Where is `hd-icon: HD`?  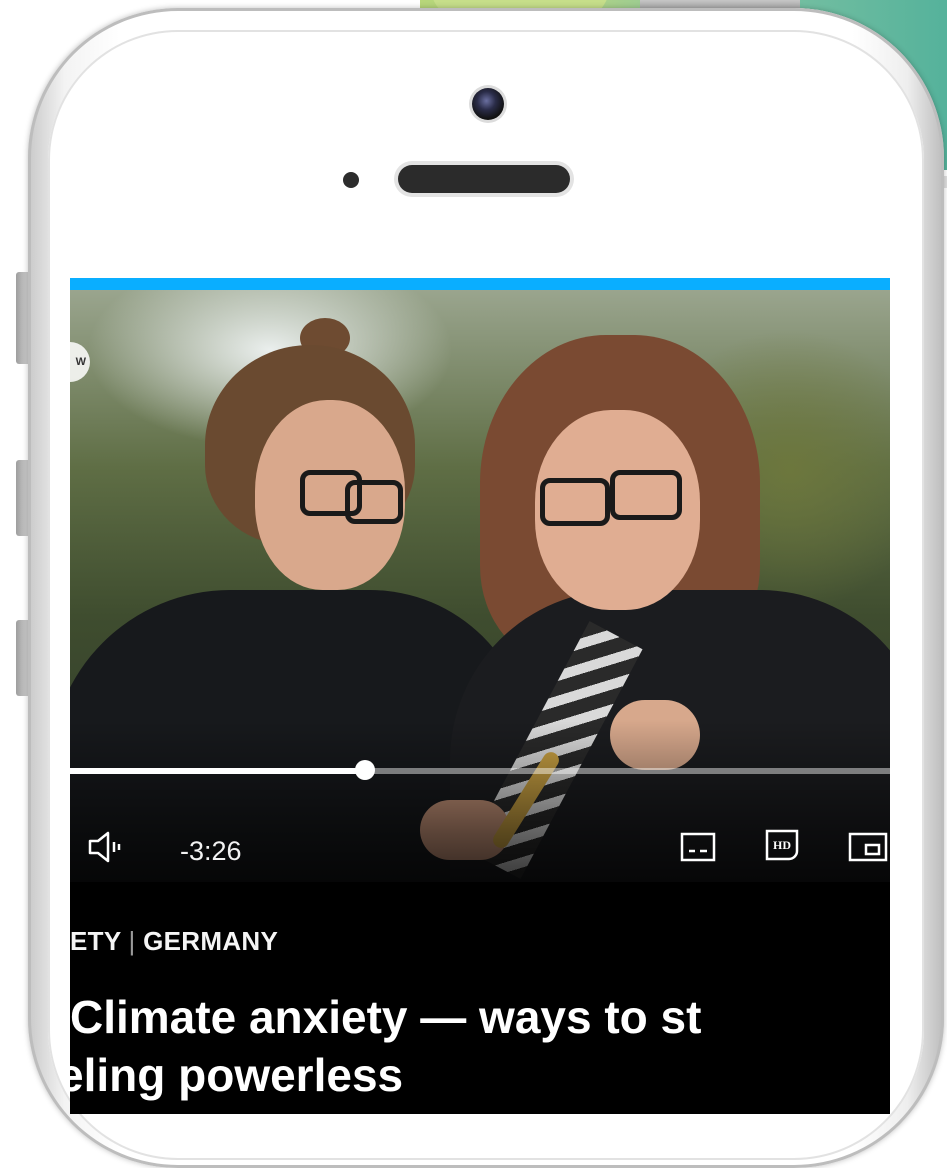 hd-icon: HD is located at coordinates (782, 845).